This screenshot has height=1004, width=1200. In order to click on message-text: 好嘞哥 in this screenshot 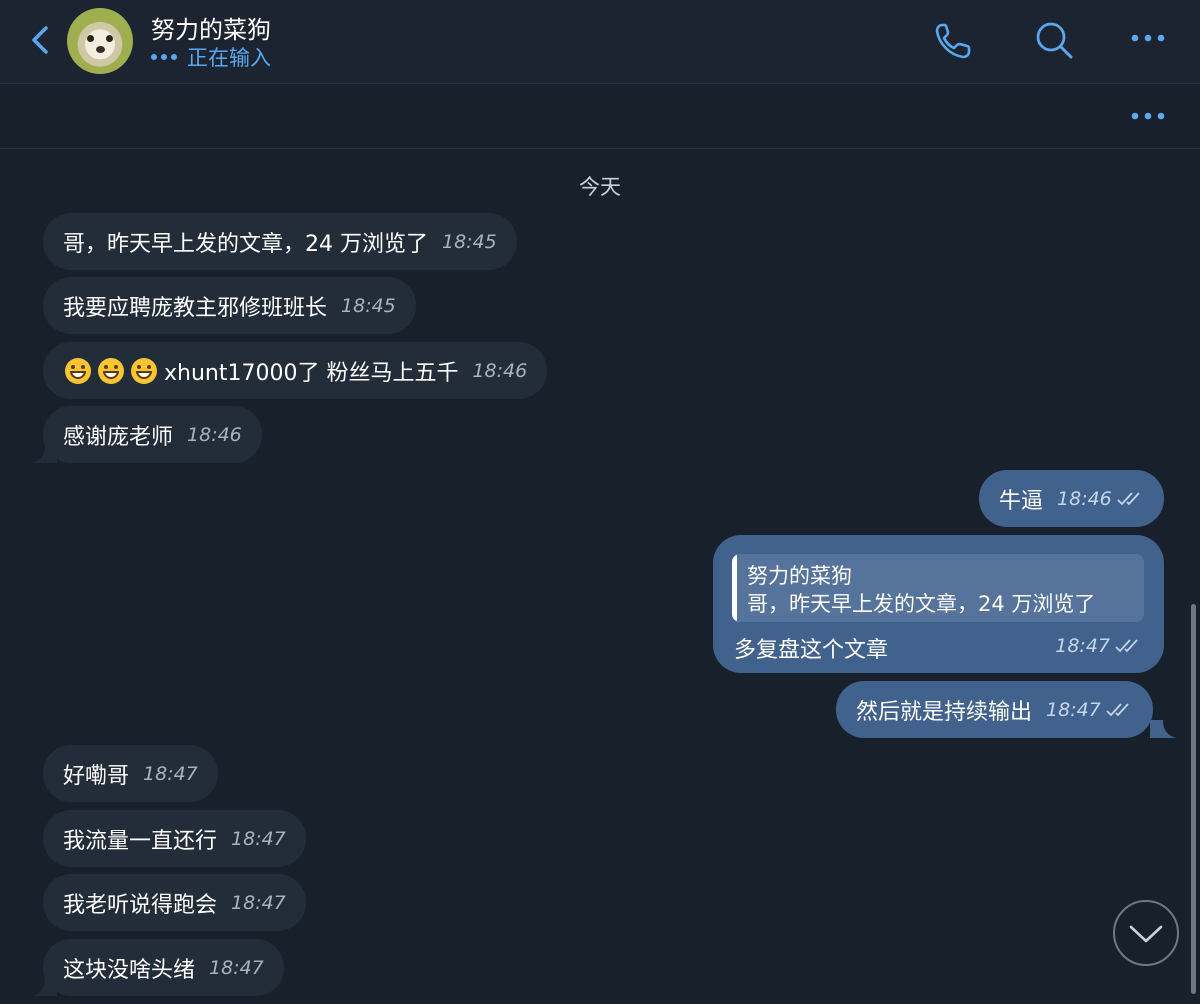, I will do `click(96, 776)`.